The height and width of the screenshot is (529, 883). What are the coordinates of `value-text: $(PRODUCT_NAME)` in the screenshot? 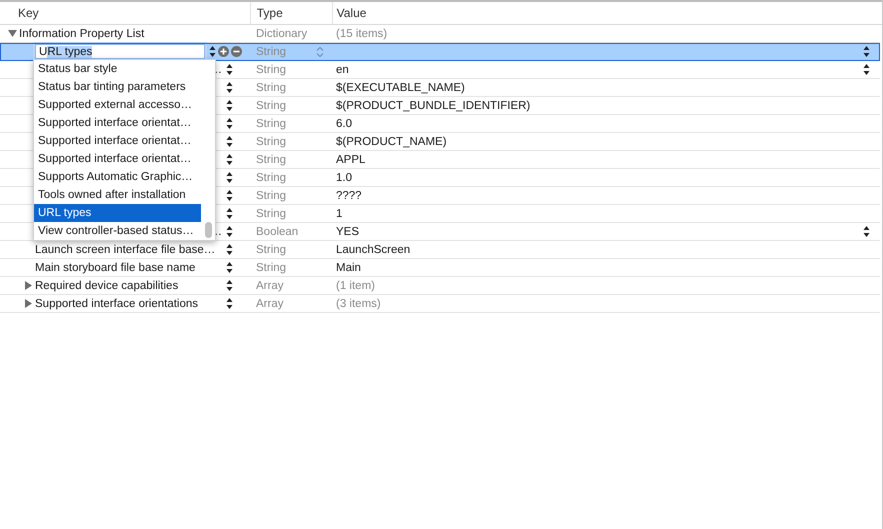 It's located at (391, 142).